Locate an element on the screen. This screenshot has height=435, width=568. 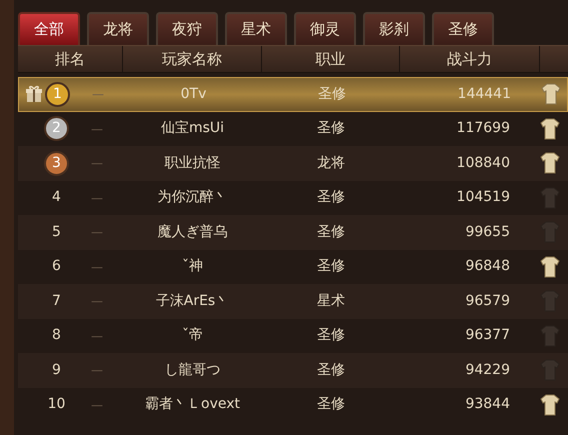
rank-number: 10 is located at coordinates (56, 404).